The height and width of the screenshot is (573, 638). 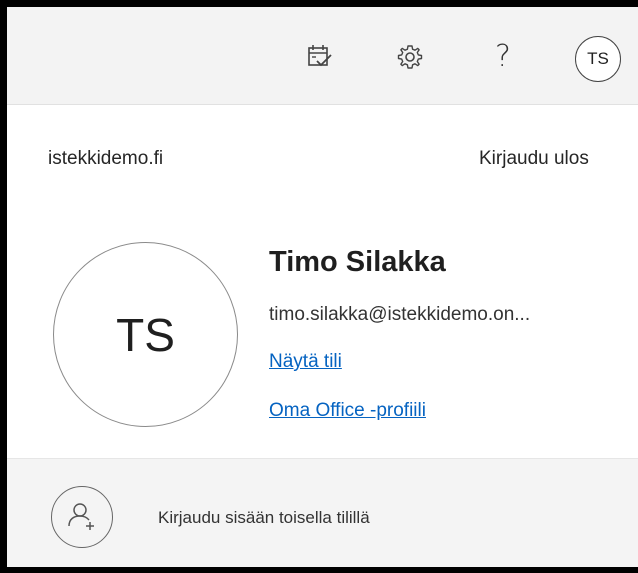 I want to click on account-avatar-button: TS, so click(x=598, y=59).